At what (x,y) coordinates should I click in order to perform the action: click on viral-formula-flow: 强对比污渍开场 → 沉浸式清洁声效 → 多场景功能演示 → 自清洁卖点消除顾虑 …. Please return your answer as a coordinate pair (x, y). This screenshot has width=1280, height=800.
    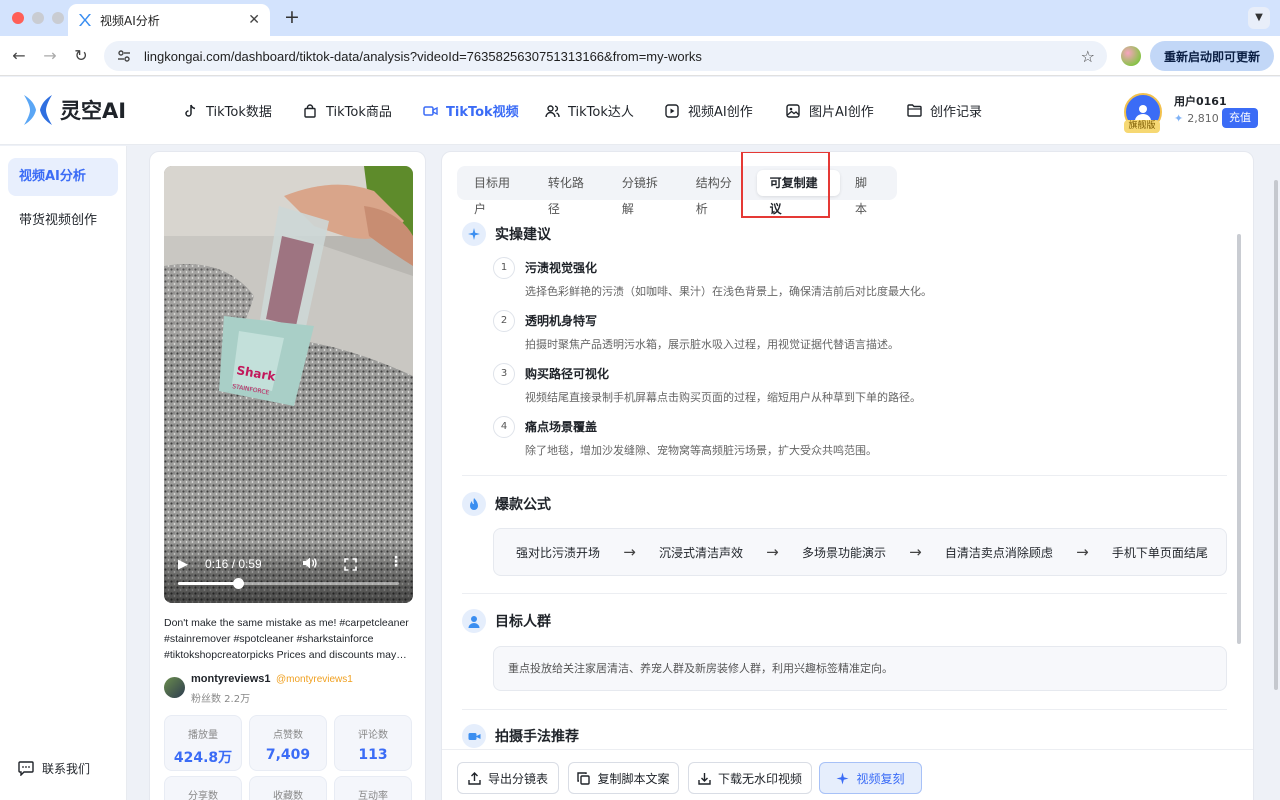
    Looking at the image, I should click on (860, 552).